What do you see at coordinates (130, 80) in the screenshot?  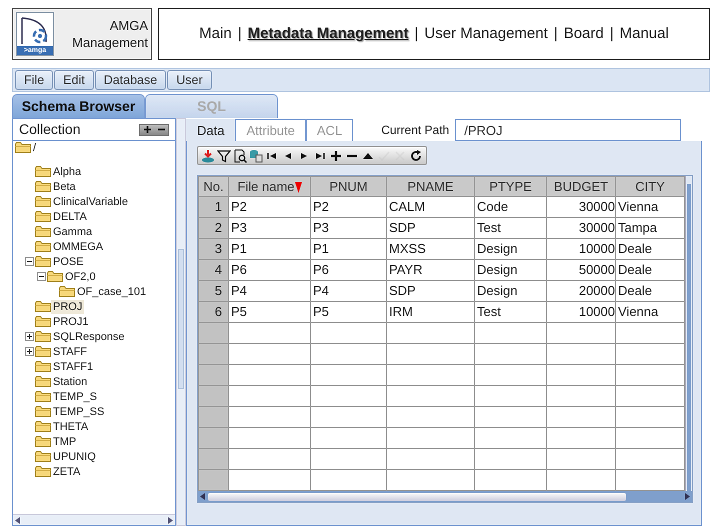 I see `menu-button: Database` at bounding box center [130, 80].